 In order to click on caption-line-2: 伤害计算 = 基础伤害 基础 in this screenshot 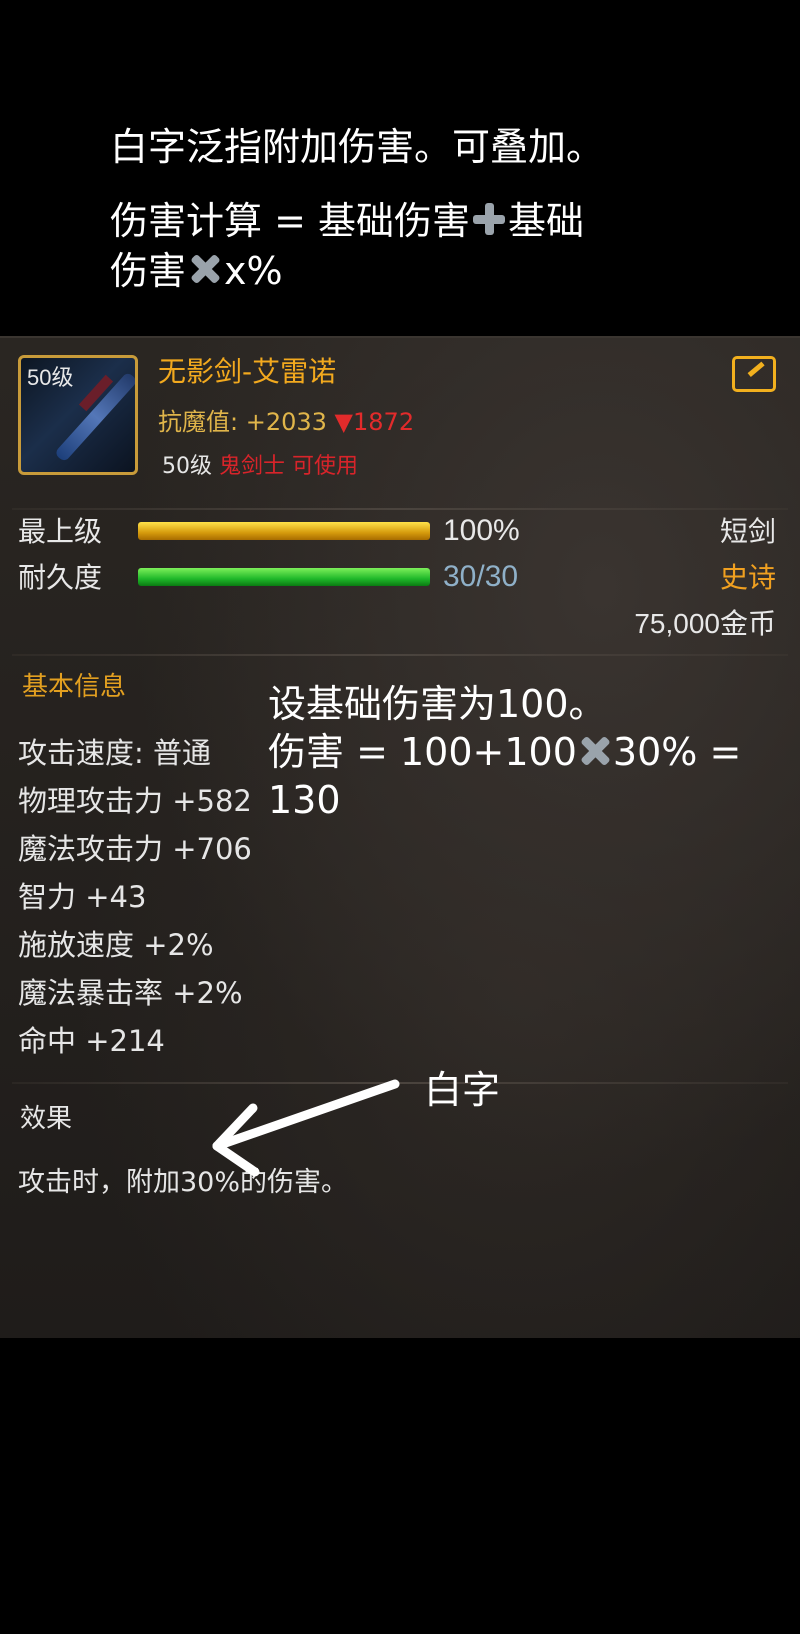, I will do `click(347, 221)`.